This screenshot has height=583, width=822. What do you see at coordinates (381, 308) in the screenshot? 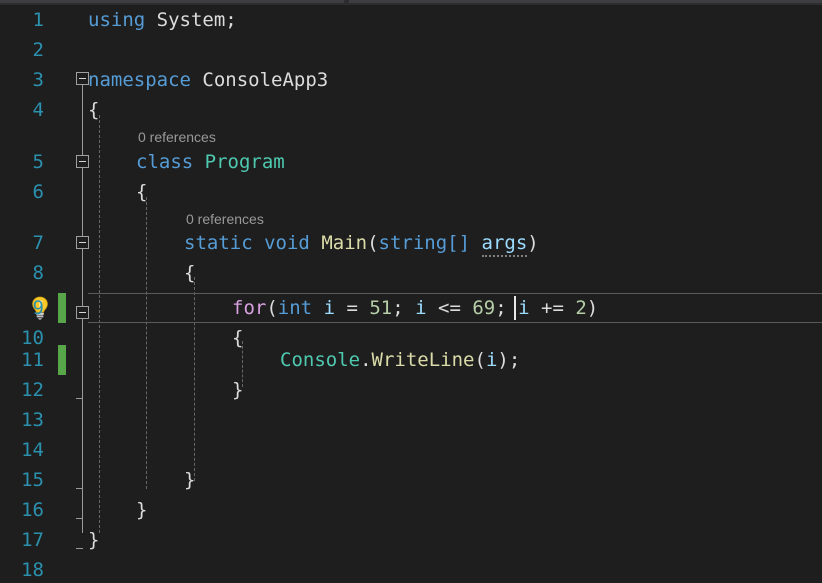
I see `token-number-51: 51` at bounding box center [381, 308].